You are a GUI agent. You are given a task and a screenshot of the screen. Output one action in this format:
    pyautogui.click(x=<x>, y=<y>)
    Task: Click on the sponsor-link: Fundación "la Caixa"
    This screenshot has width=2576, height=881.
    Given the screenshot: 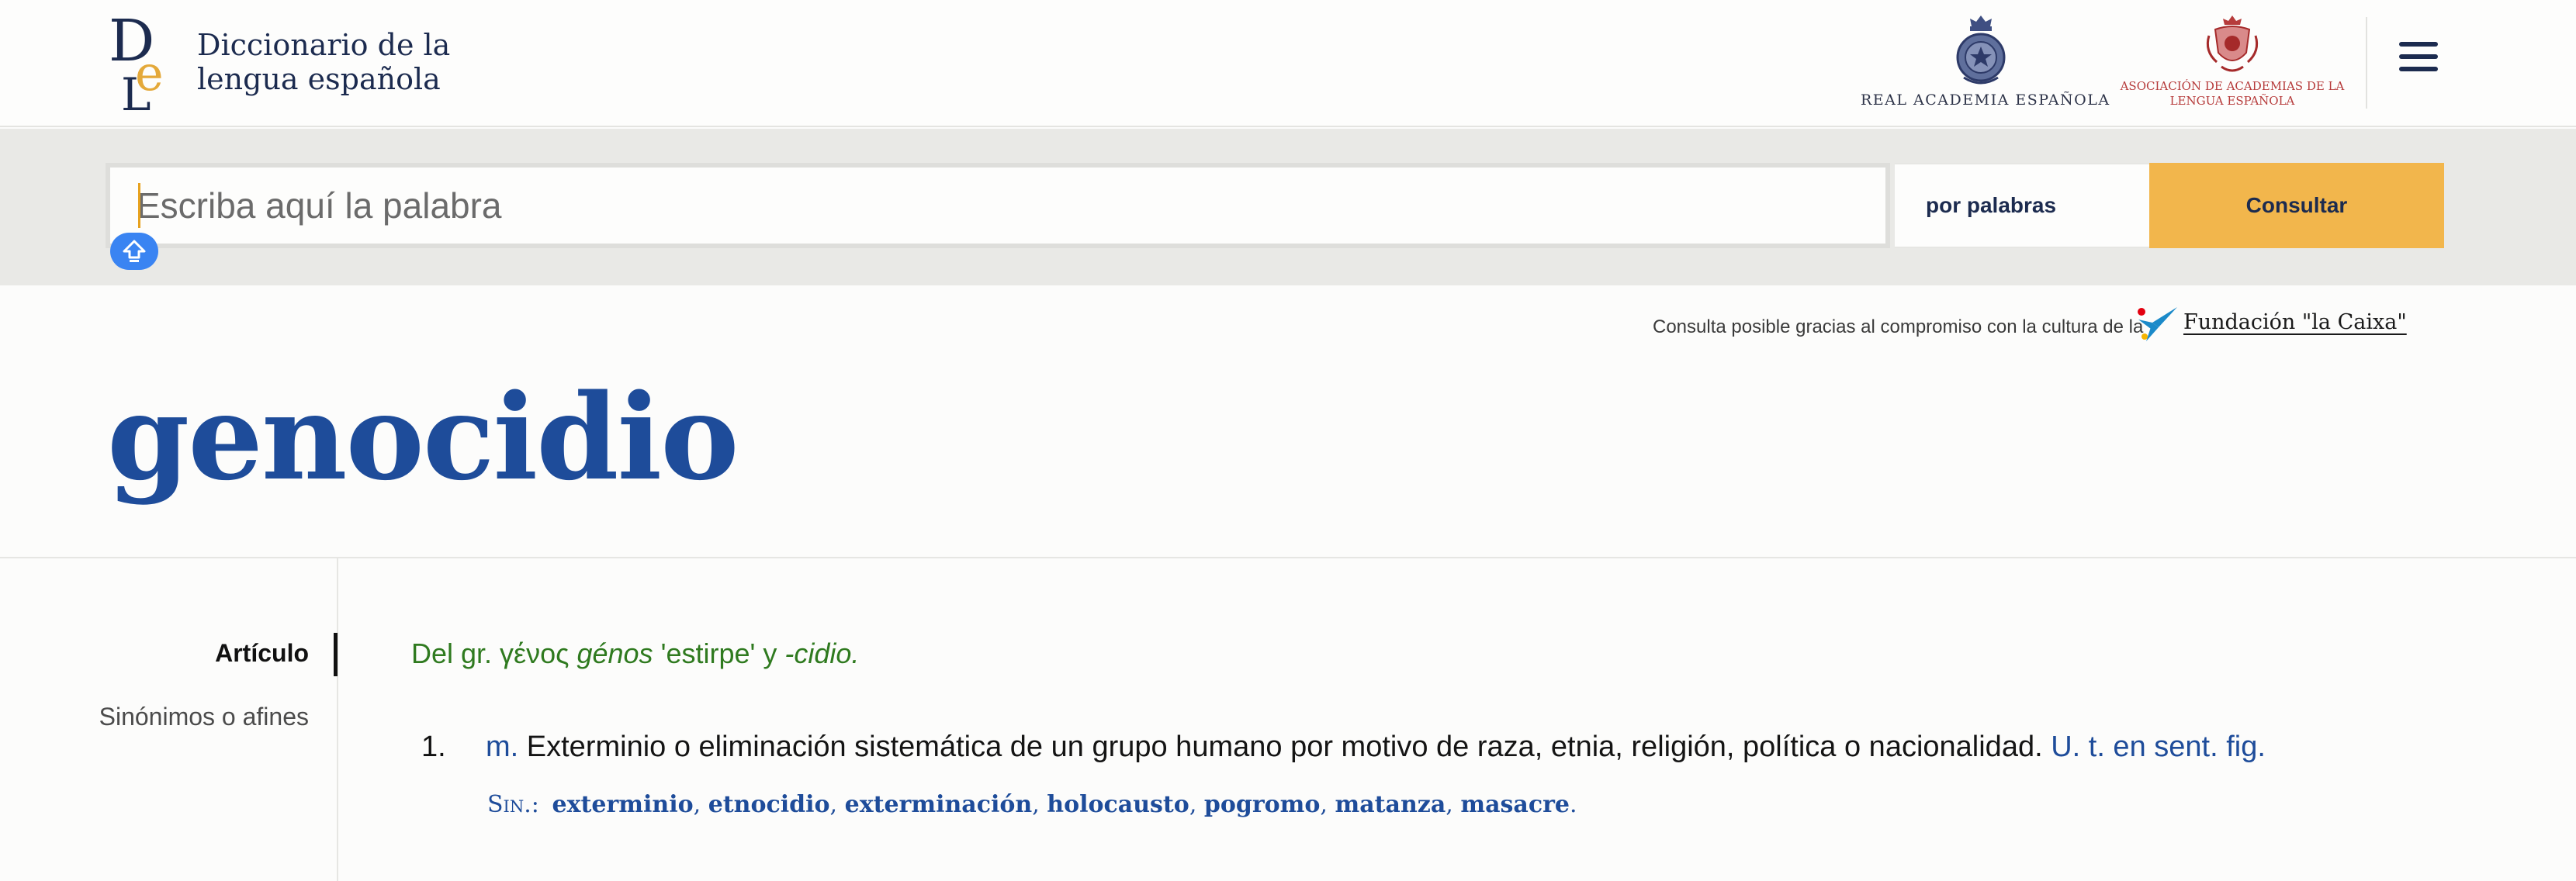 What is the action you would take?
    pyautogui.click(x=2295, y=322)
    